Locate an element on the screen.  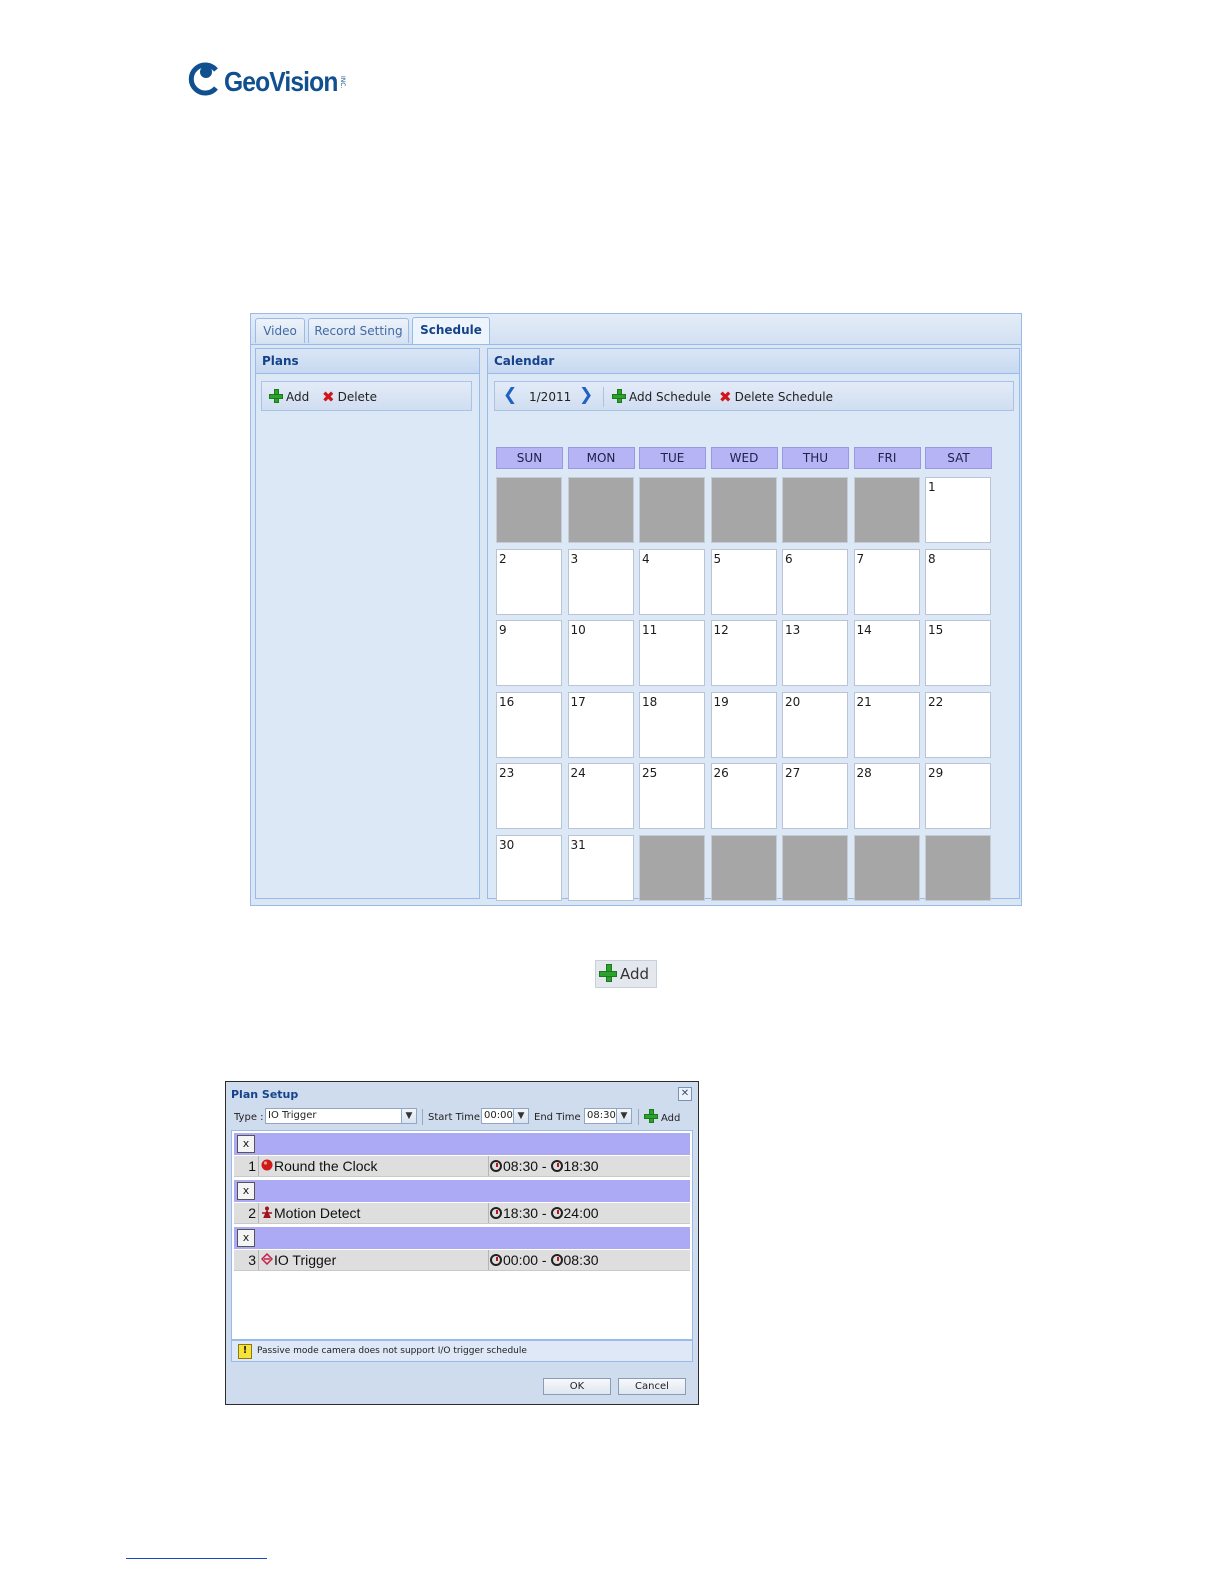
row-time-range: 18:30 - 24:00 is located at coordinates (544, 1213).